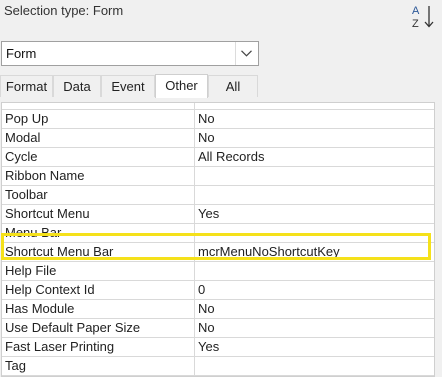 The image size is (442, 377). I want to click on tab-other: Other, so click(181, 86).